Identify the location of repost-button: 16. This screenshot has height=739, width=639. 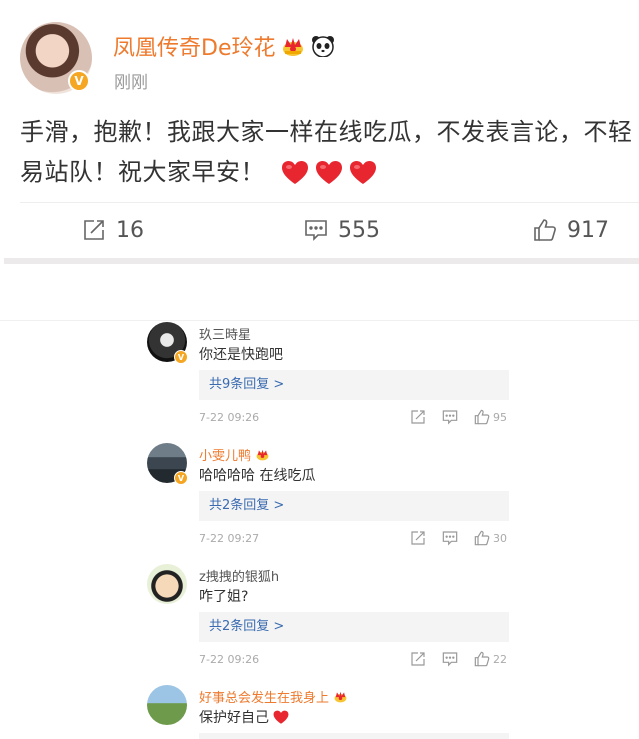
(113, 230).